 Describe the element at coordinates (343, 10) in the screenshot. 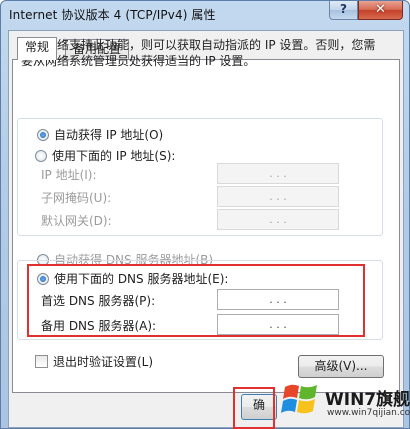

I see `help-button: ?` at that location.